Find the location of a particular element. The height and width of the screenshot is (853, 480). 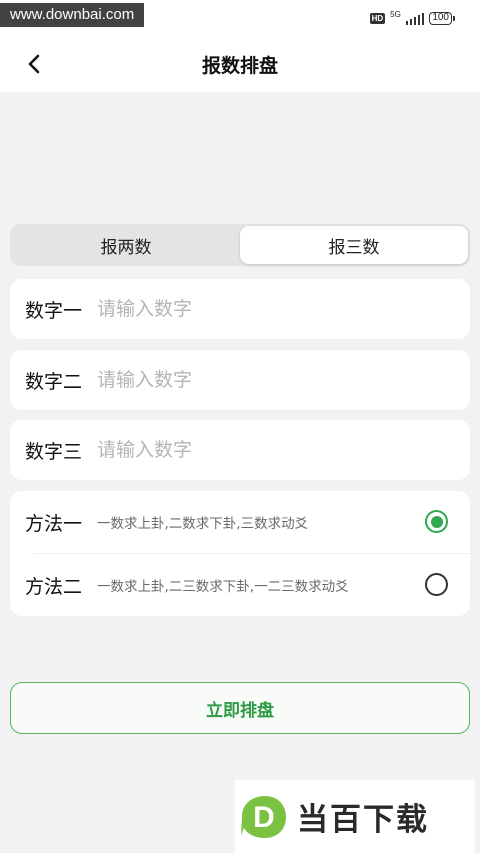

method-two-option: 方法二 一数求上卦,二三数求下卦,一二三数求动爻 is located at coordinates (240, 585).